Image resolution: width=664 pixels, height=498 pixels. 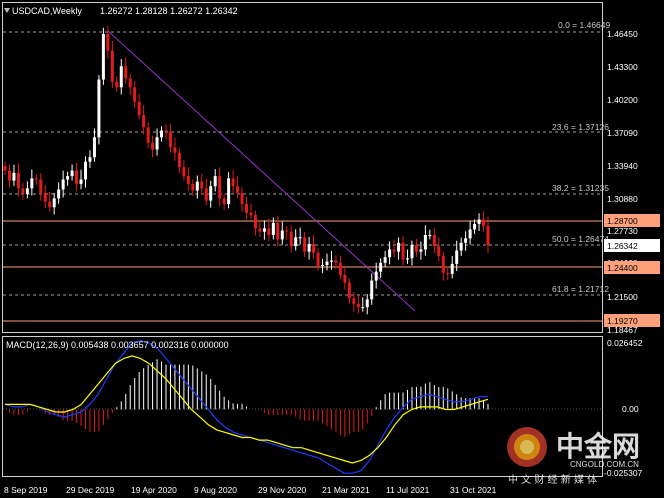 I want to click on time-tick: 8 Sep 2019, so click(x=26, y=490).